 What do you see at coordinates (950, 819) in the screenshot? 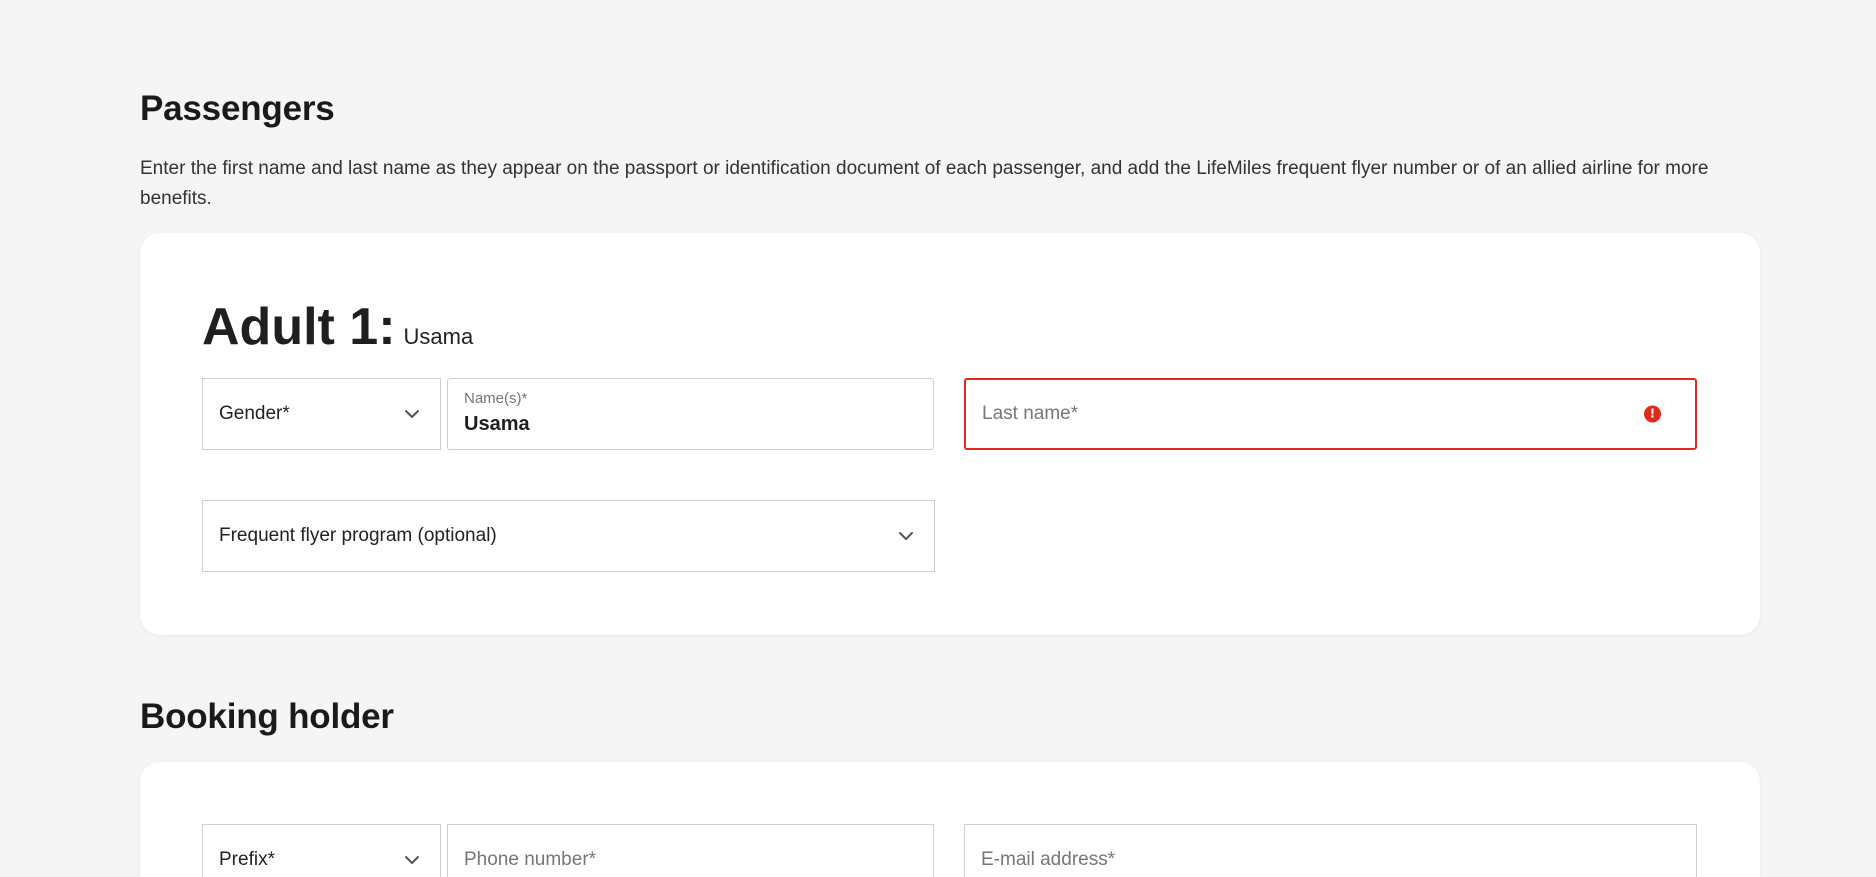
I see `booking-holder-card: Prefix* Phone number* E-mail address*` at bounding box center [950, 819].